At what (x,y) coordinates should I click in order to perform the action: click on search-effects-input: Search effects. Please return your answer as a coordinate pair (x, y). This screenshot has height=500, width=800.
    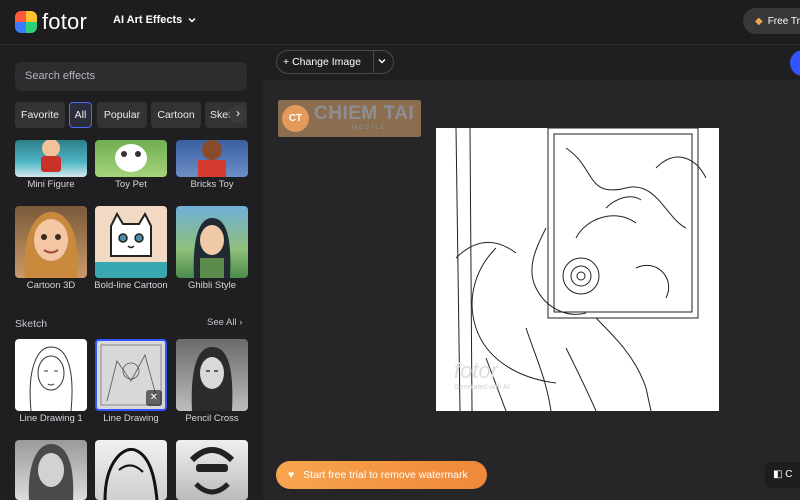
    Looking at the image, I should click on (131, 76).